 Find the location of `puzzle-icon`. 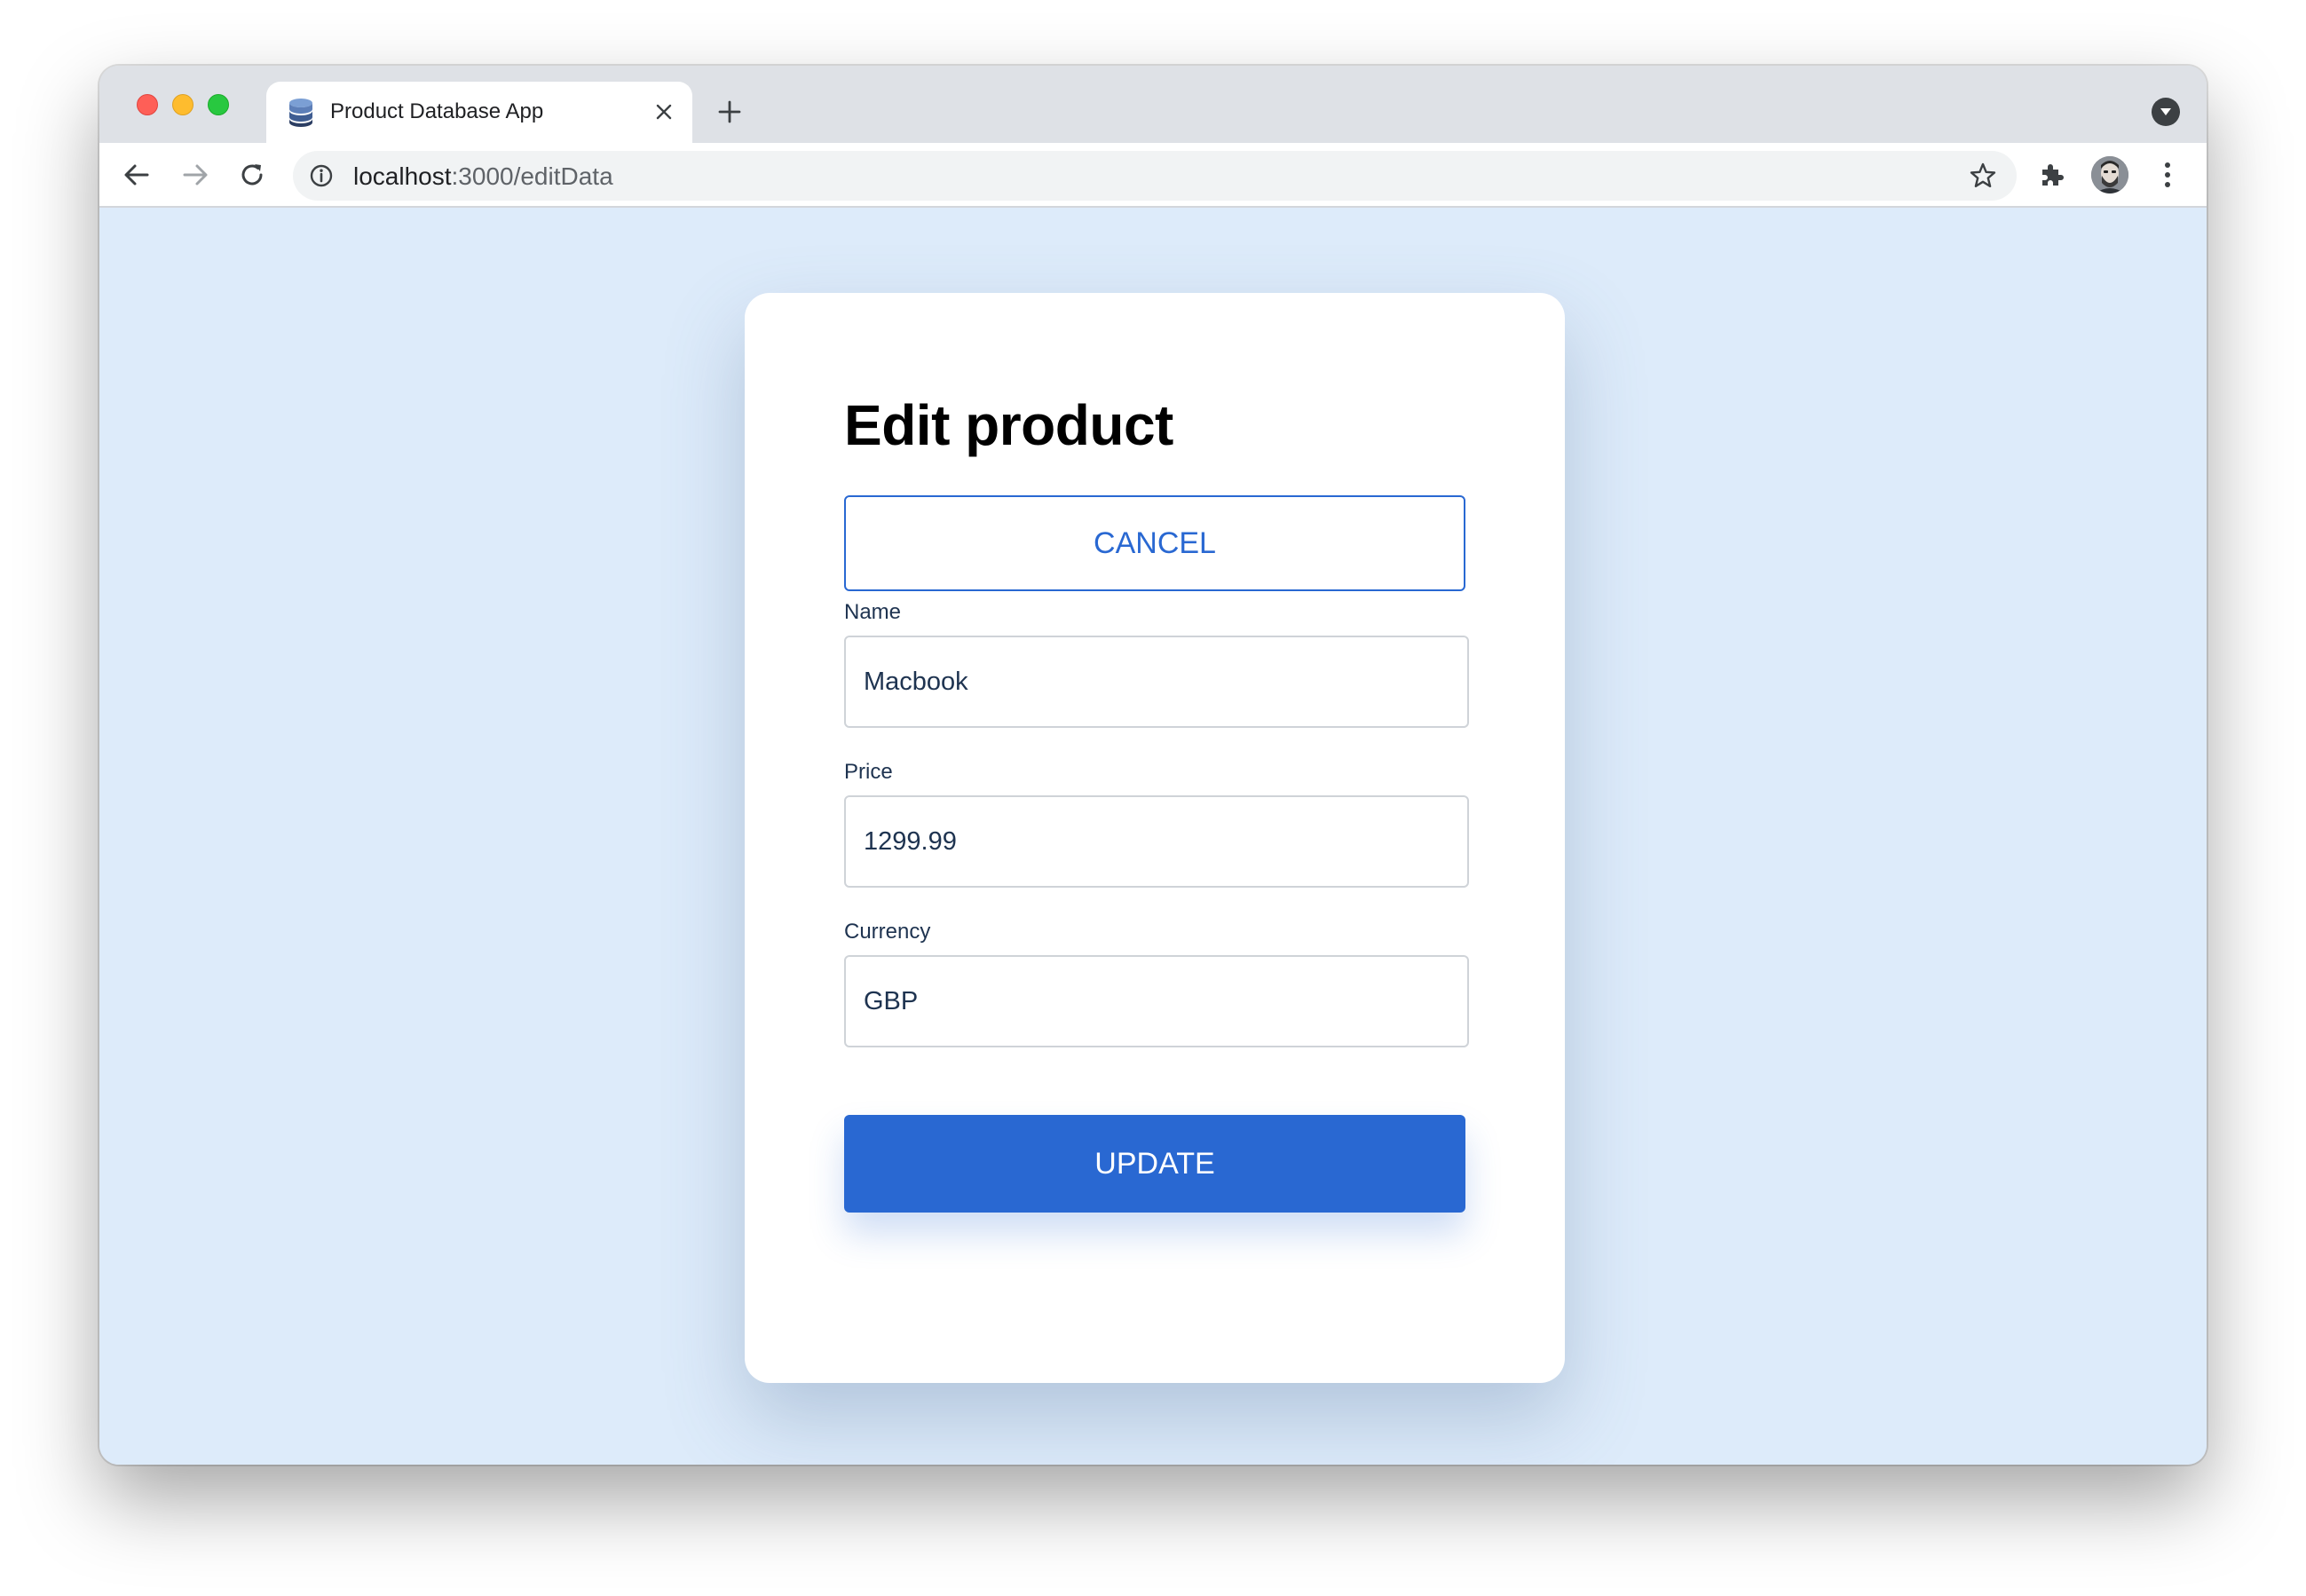

puzzle-icon is located at coordinates (2052, 175).